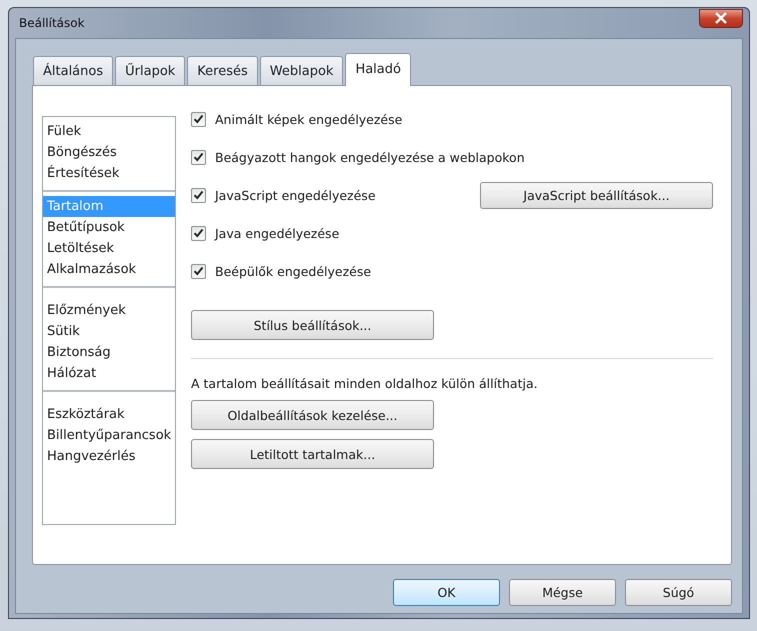 The width and height of the screenshot is (757, 631). What do you see at coordinates (109, 310) in the screenshot?
I see `category-item: Előzmények` at bounding box center [109, 310].